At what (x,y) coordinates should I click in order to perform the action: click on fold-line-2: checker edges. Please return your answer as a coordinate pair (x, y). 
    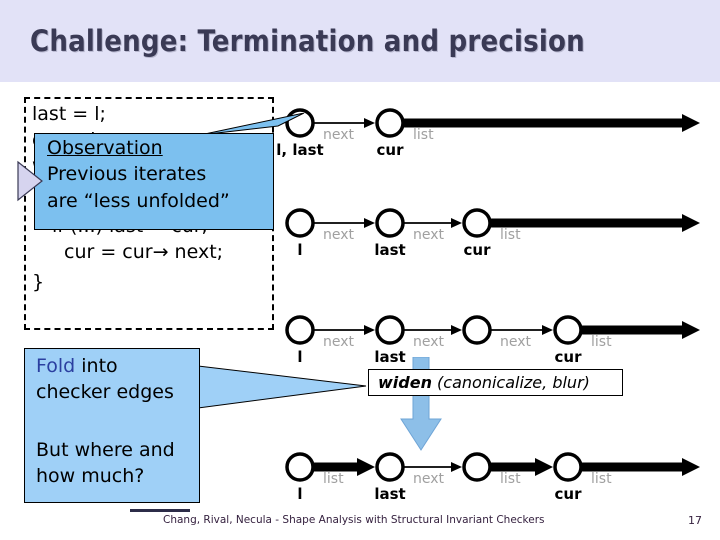
    Looking at the image, I should click on (105, 392).